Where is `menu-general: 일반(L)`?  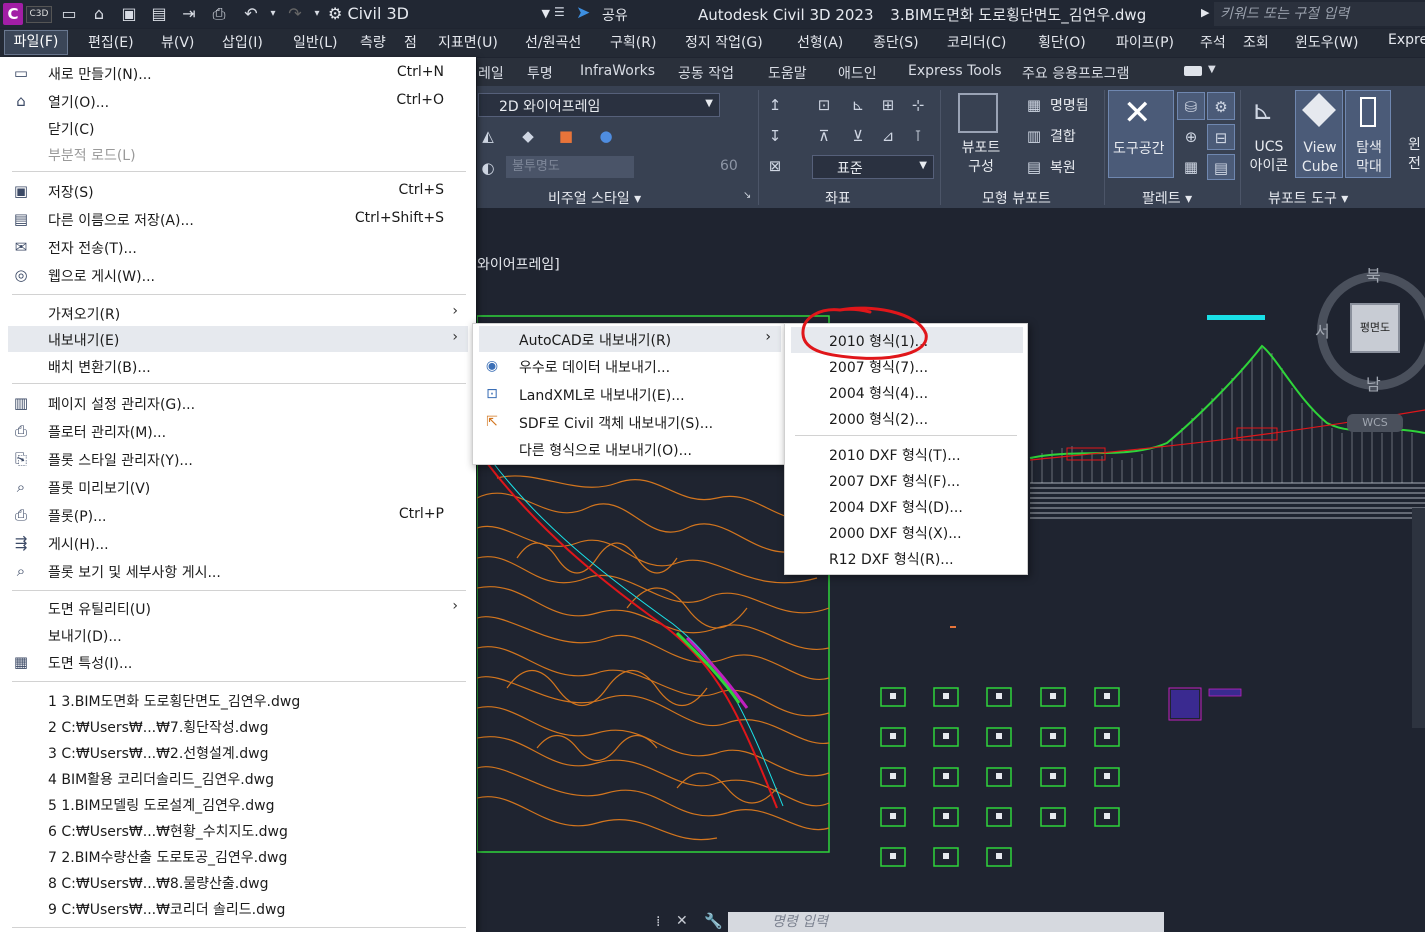 menu-general: 일반(L) is located at coordinates (315, 42).